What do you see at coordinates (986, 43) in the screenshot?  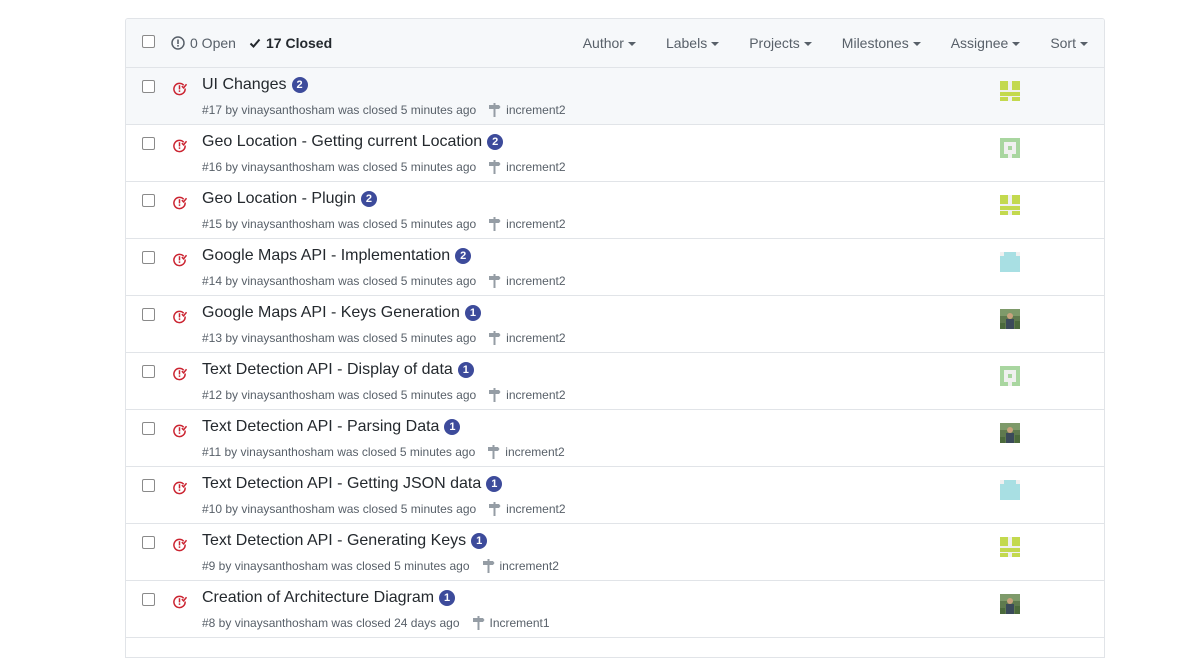 I see `assignee-filter: Assignee` at bounding box center [986, 43].